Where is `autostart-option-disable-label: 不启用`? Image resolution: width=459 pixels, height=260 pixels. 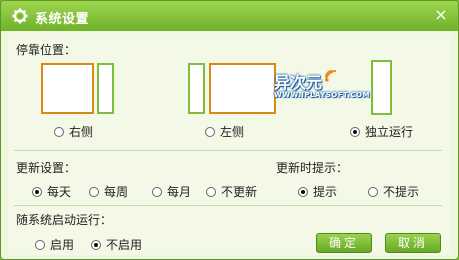
autostart-option-disable-label: 不启用 is located at coordinates (124, 245).